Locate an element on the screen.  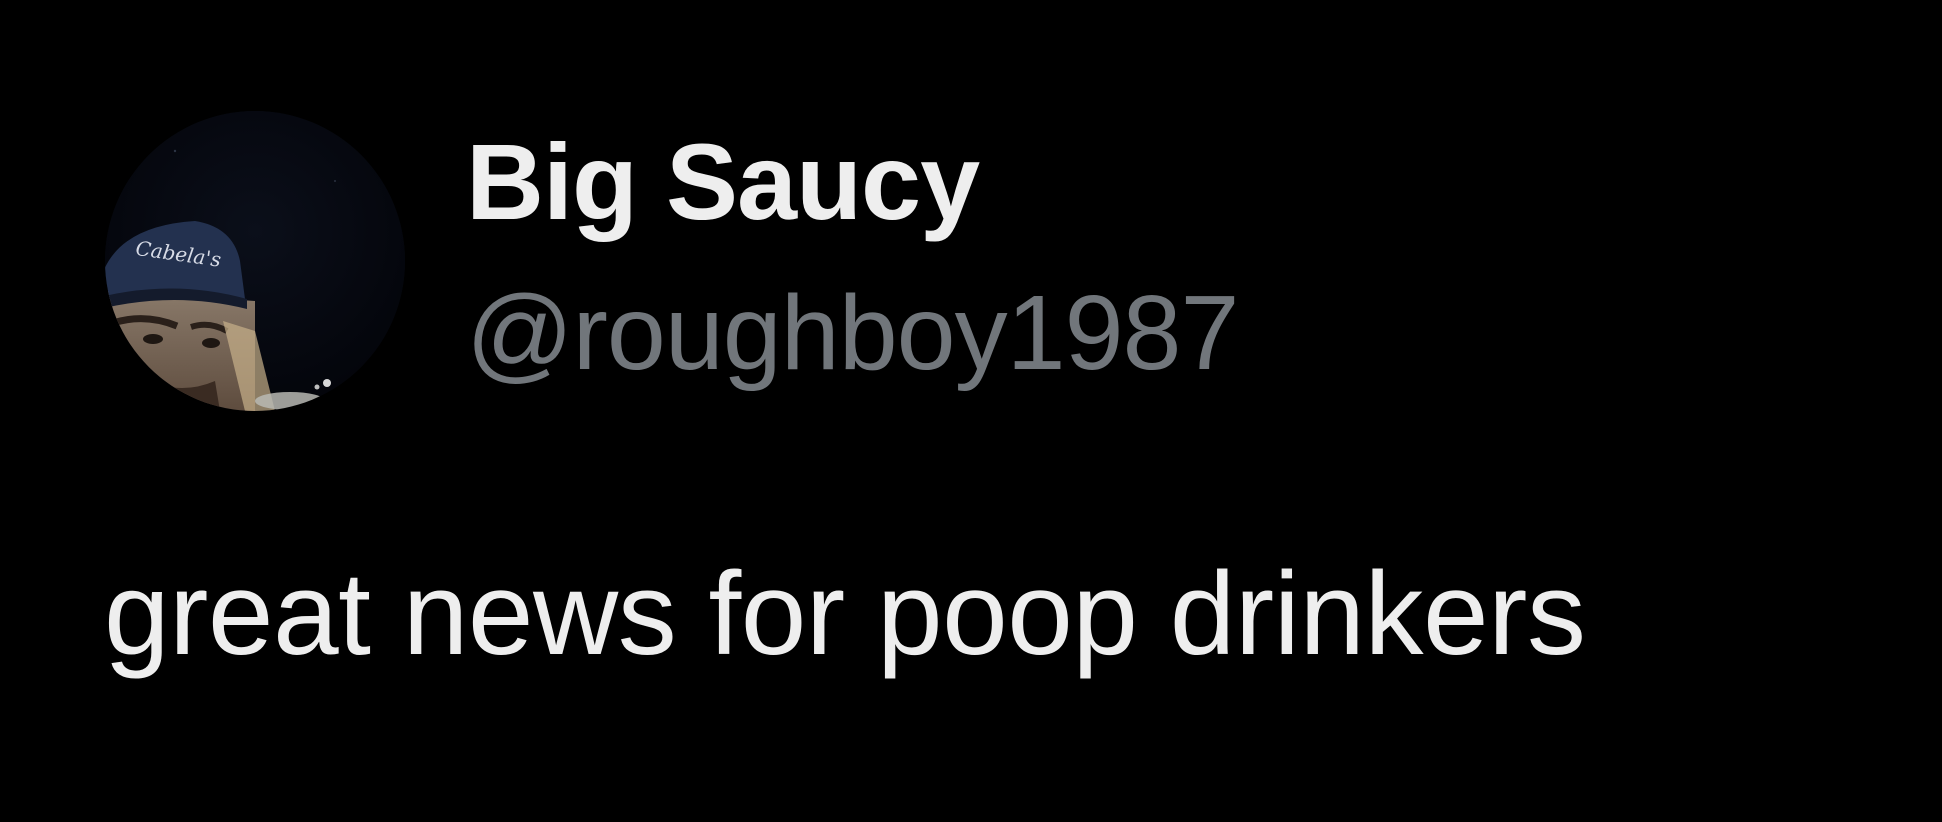
avatar-photo-icon: Cabela's is located at coordinates (255, 261).